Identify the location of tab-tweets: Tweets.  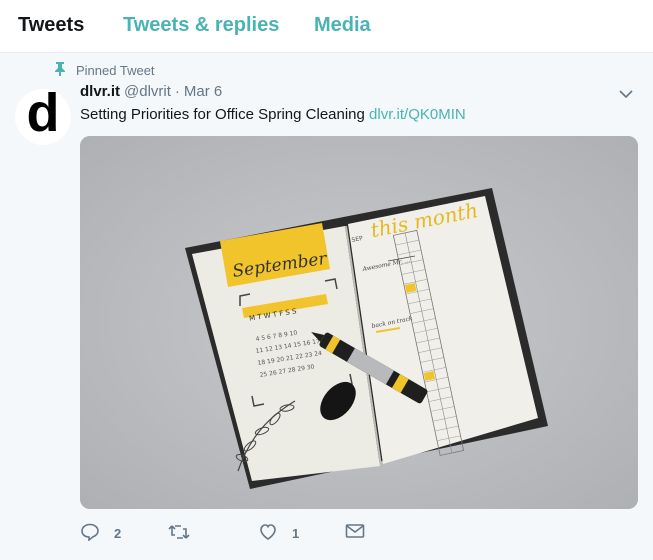
(51, 25).